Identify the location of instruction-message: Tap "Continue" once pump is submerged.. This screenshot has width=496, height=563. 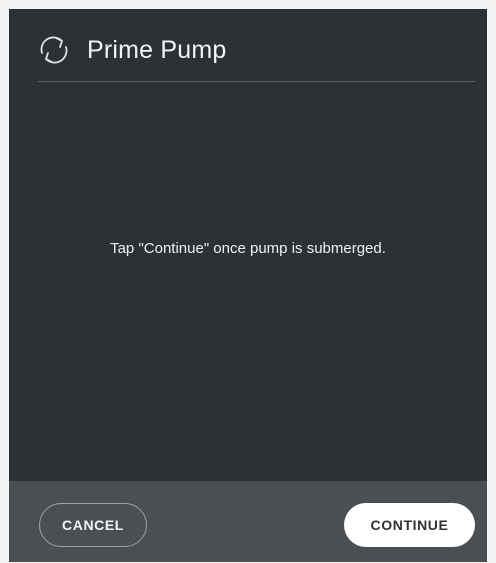
(248, 248).